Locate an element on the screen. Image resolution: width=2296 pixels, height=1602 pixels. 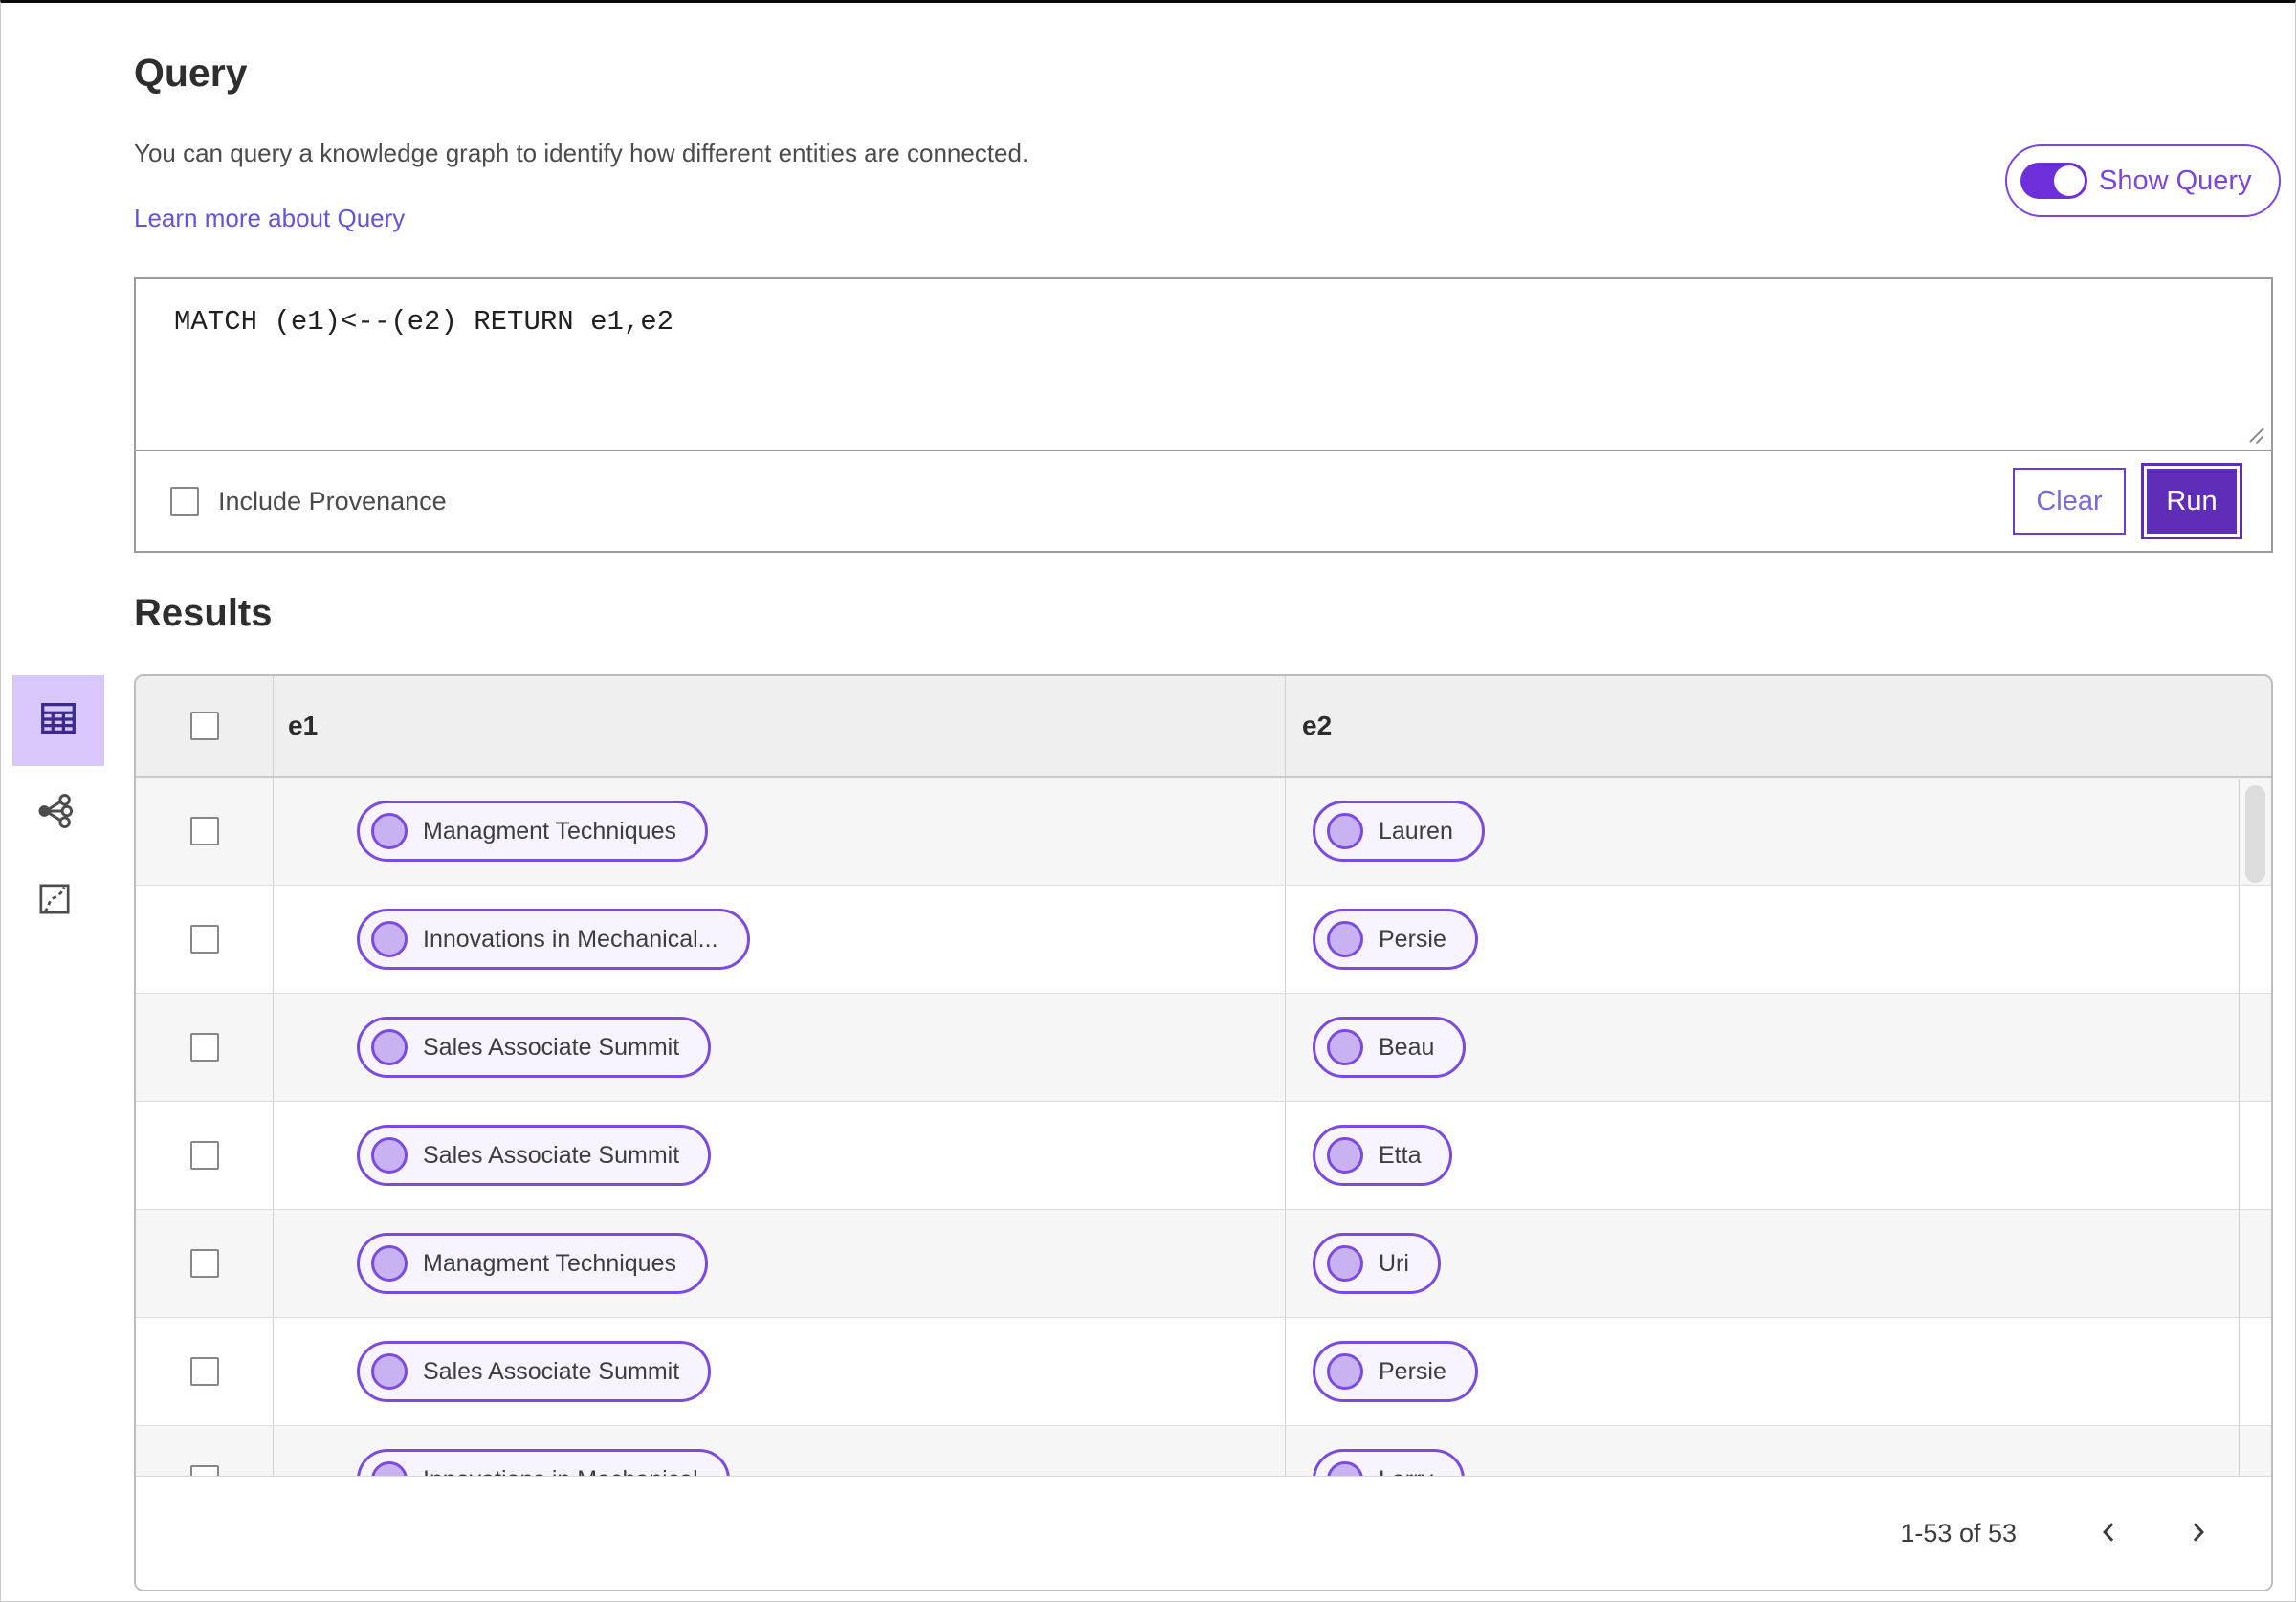
toggle-knob is located at coordinates (2069, 180).